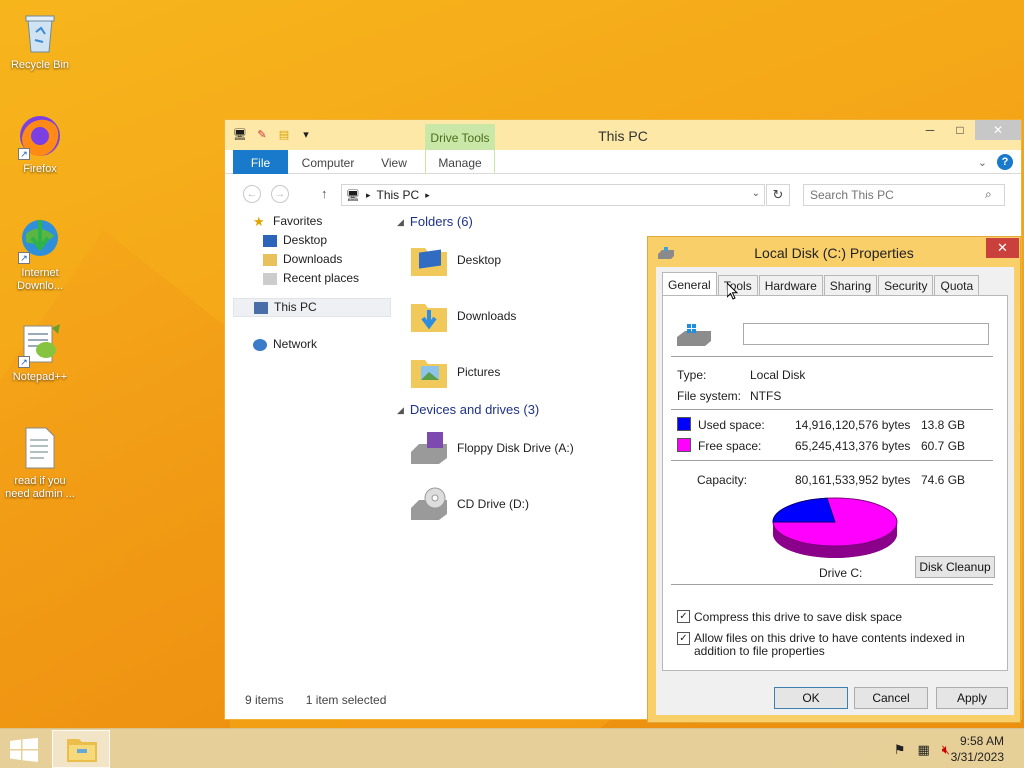 This screenshot has height=768, width=1024. I want to click on tab-file: File, so click(260, 162).